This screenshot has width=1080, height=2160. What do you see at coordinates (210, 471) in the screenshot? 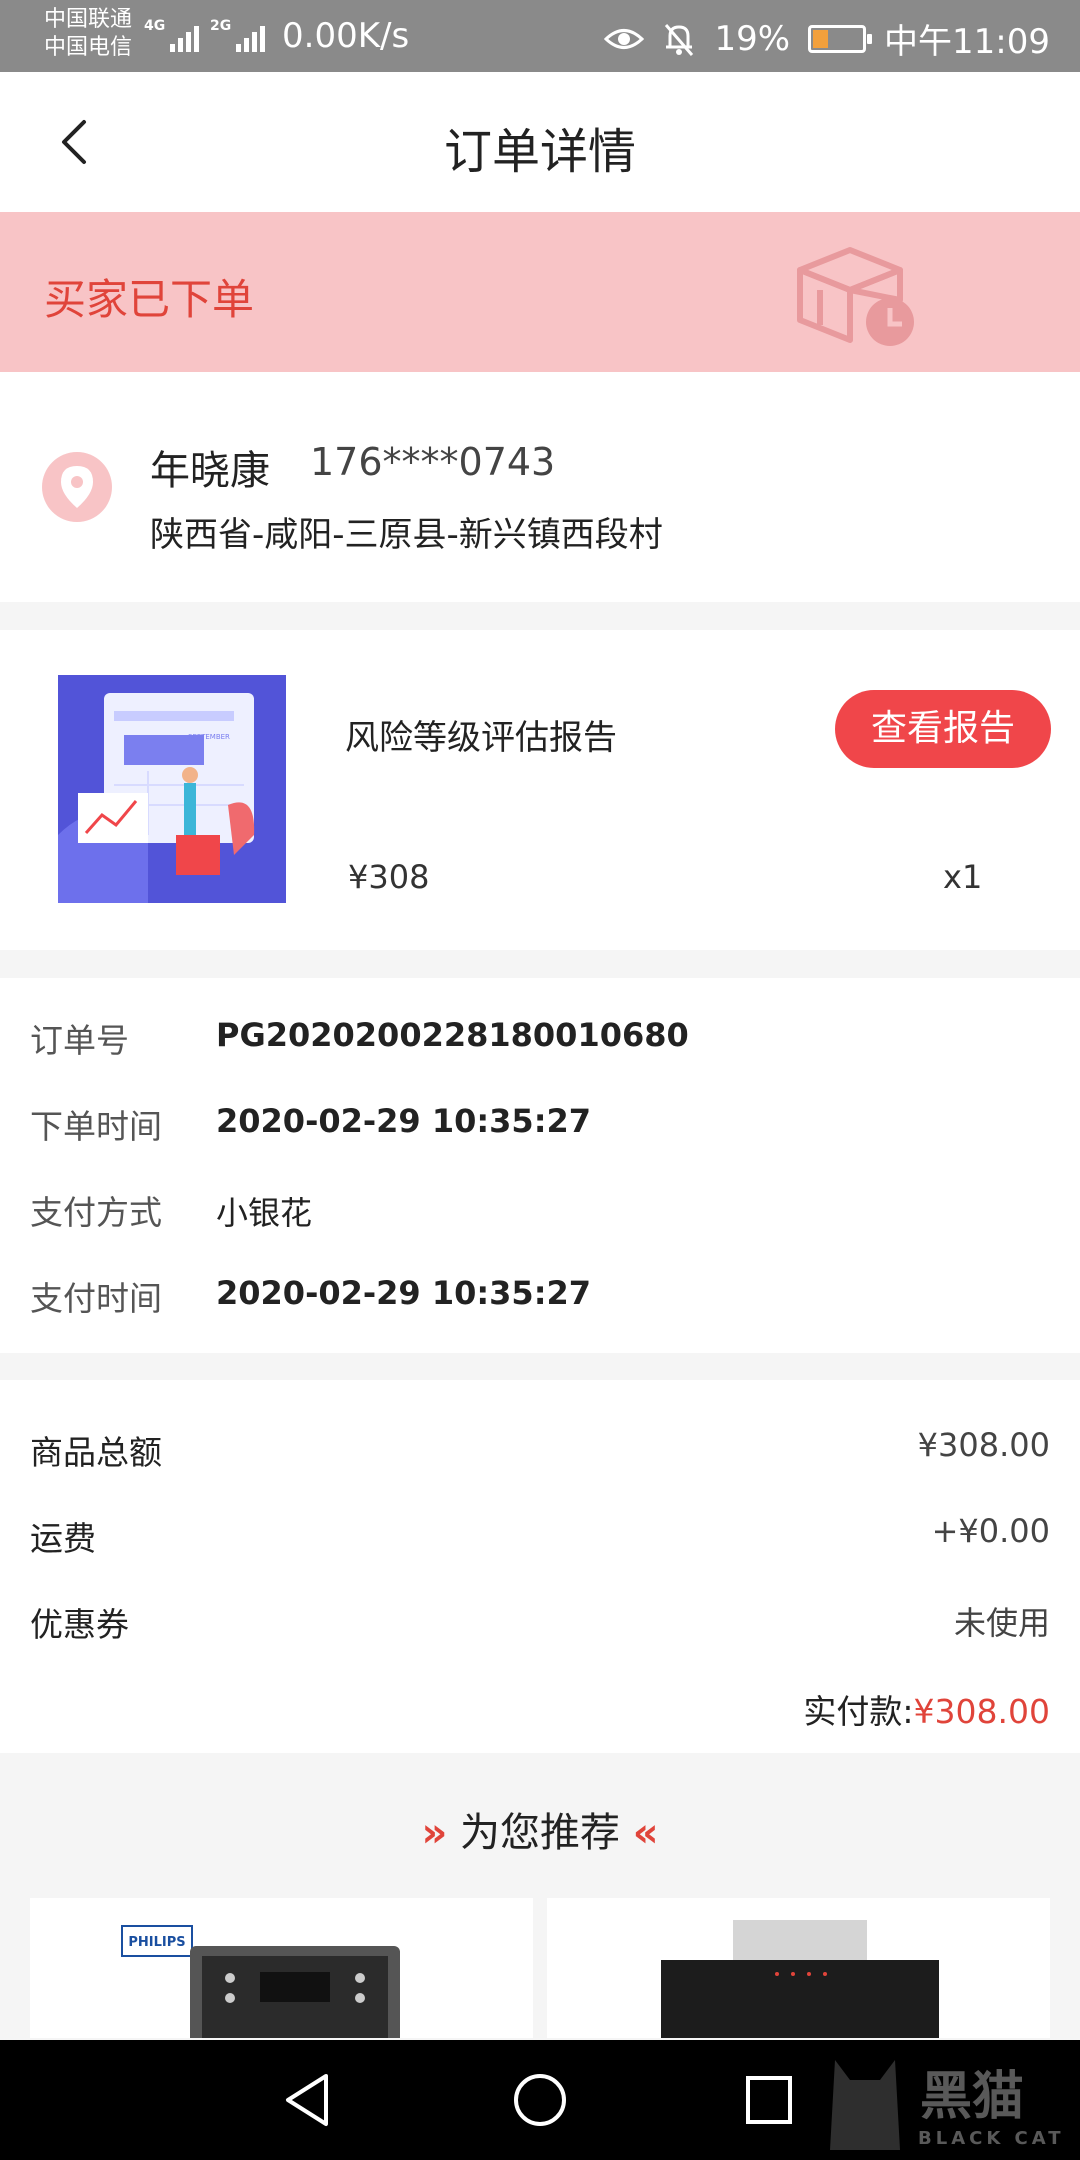
I see `recipient-name: 年晓康` at bounding box center [210, 471].